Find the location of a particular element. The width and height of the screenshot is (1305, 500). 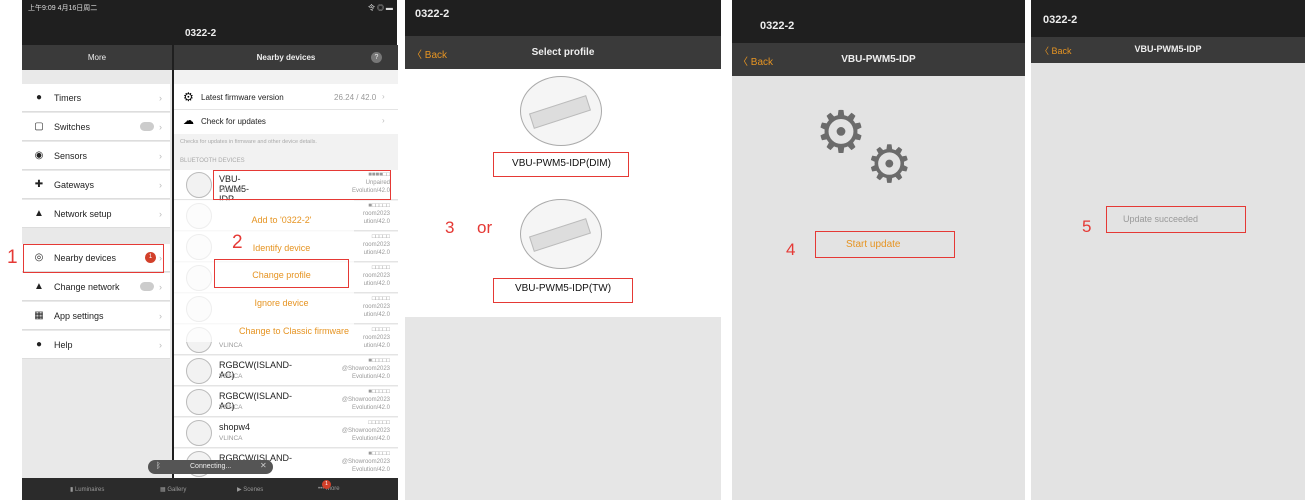

tab-luminaires: ▮ Luminaires is located at coordinates (87, 489).